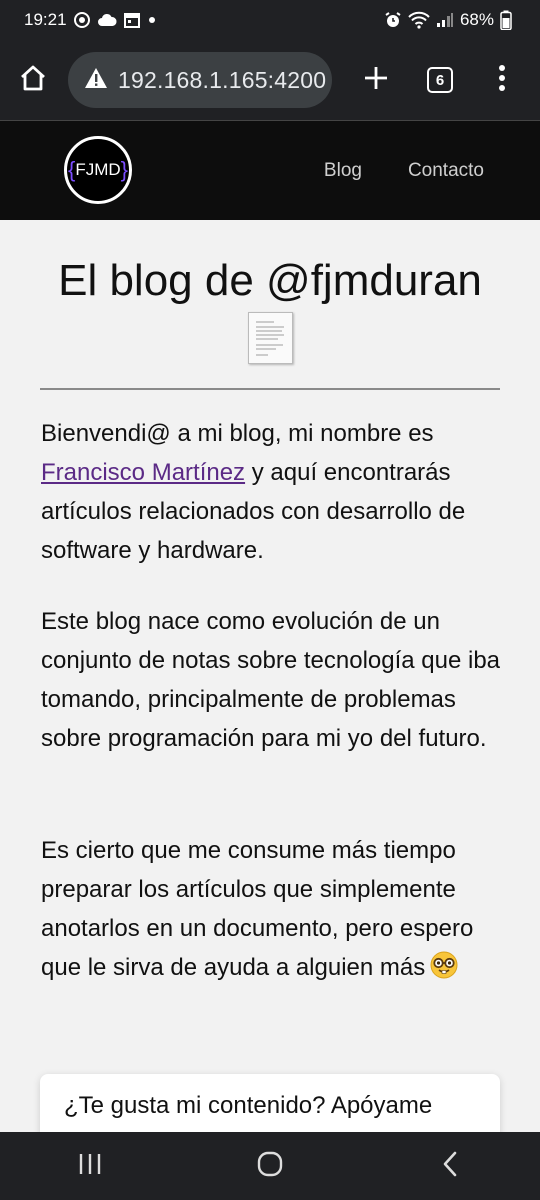  What do you see at coordinates (270, 338) in the screenshot?
I see `document-icon` at bounding box center [270, 338].